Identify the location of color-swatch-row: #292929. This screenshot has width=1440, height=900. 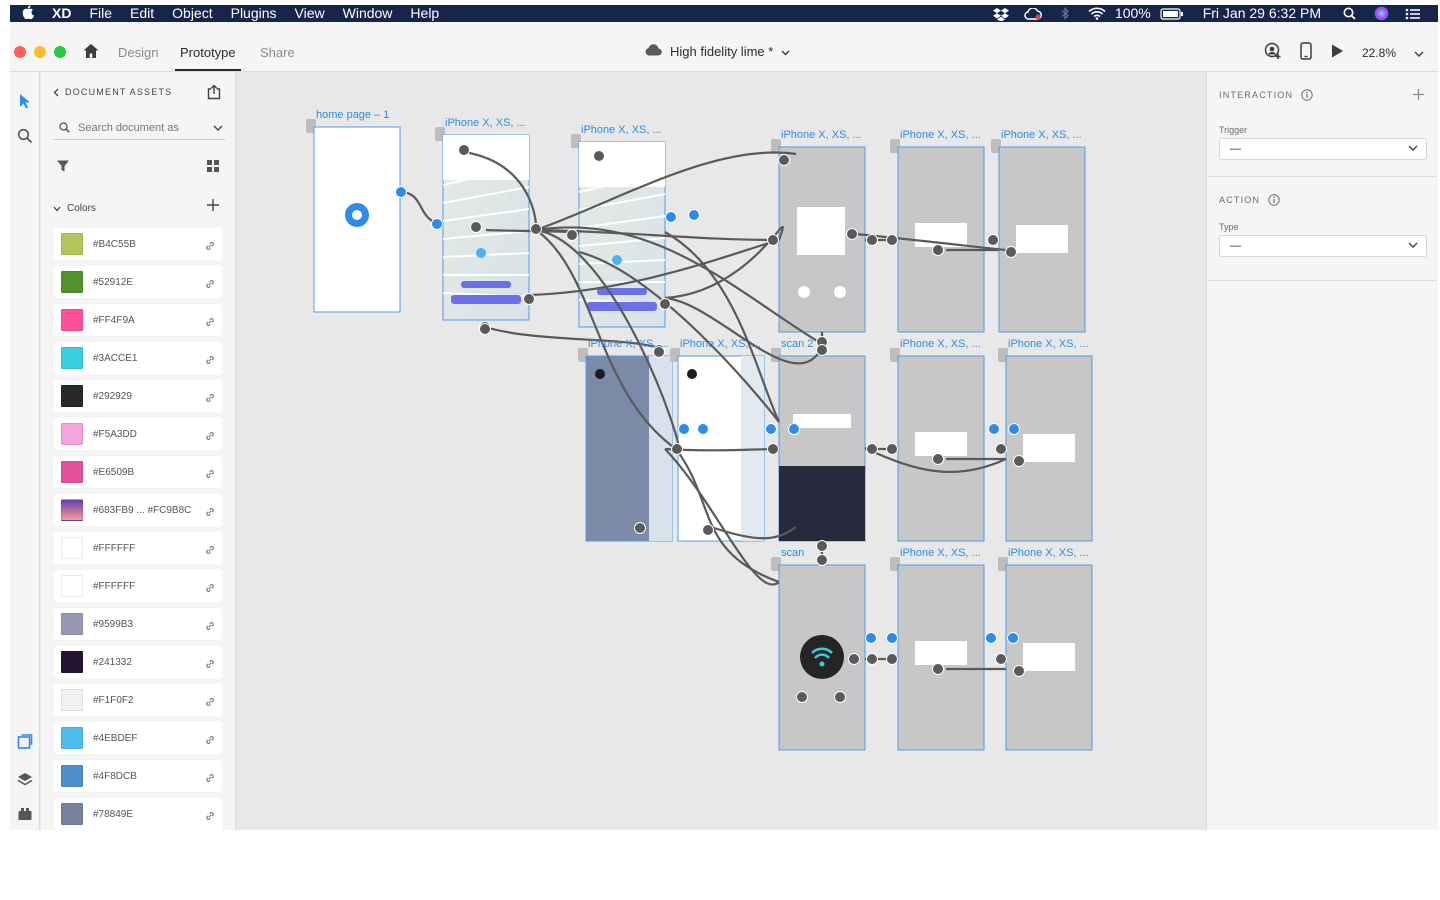
(138, 396).